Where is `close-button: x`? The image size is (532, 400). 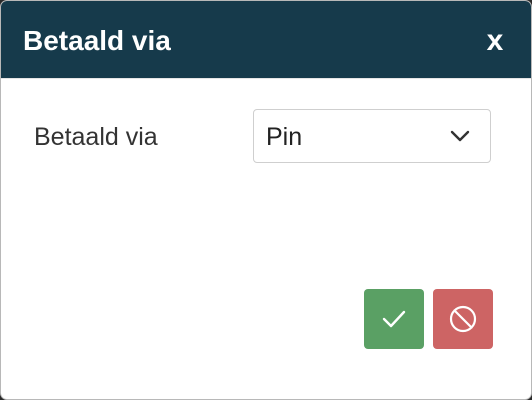 close-button: x is located at coordinates (495, 41).